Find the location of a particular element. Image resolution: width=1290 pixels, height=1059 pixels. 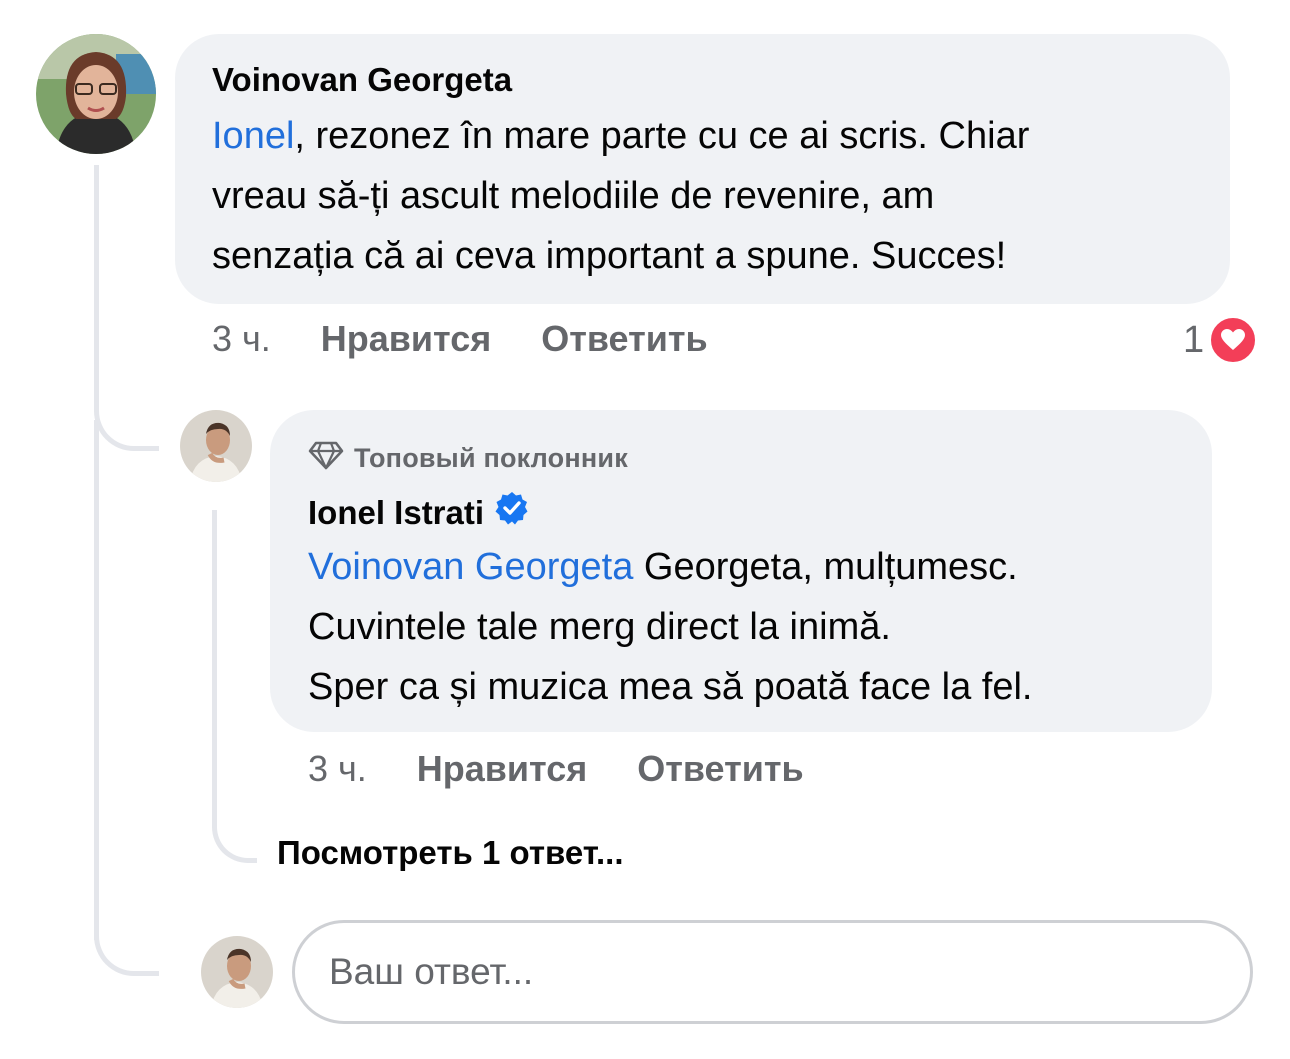

reply-button: Ответить is located at coordinates (624, 339).